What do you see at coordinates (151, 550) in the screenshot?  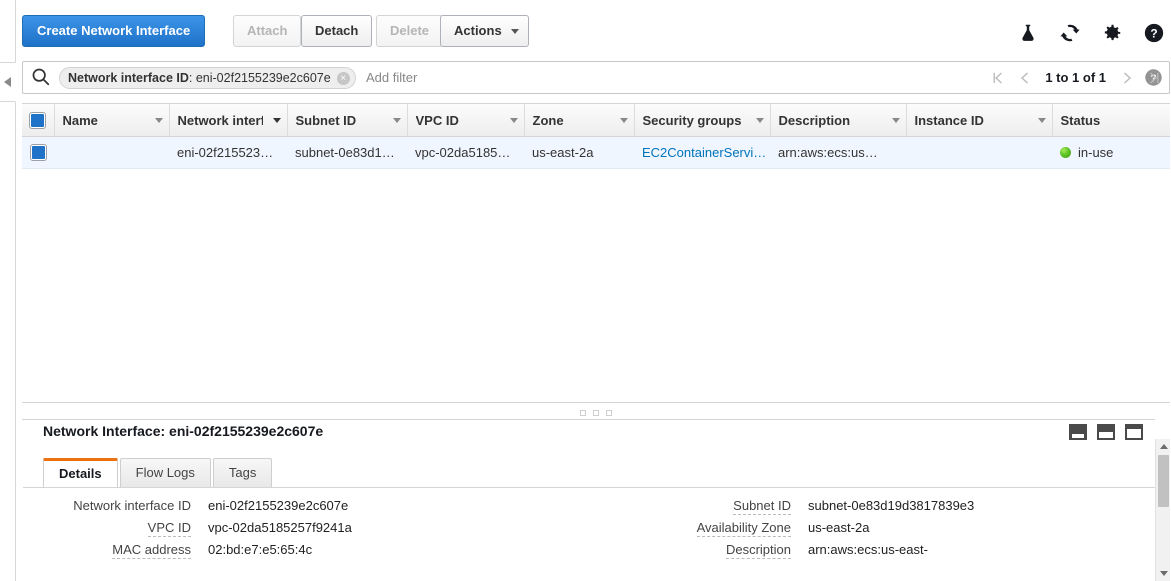 I see `field-label: MAC address` at bounding box center [151, 550].